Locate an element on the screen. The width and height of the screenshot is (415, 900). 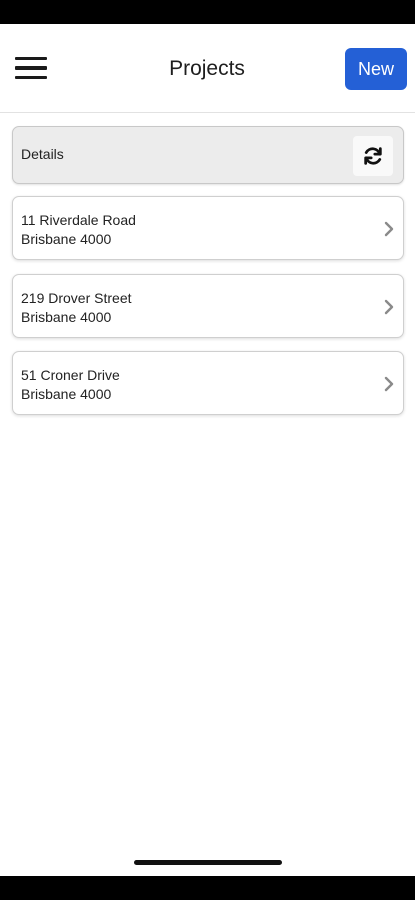
refresh-button is located at coordinates (373, 156).